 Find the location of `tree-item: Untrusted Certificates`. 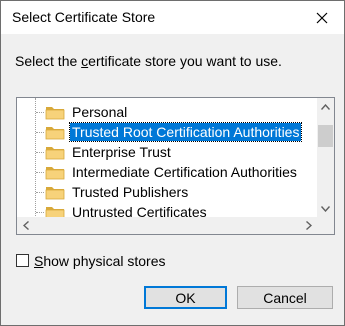

tree-item: Untrusted Certificates is located at coordinates (167, 210).